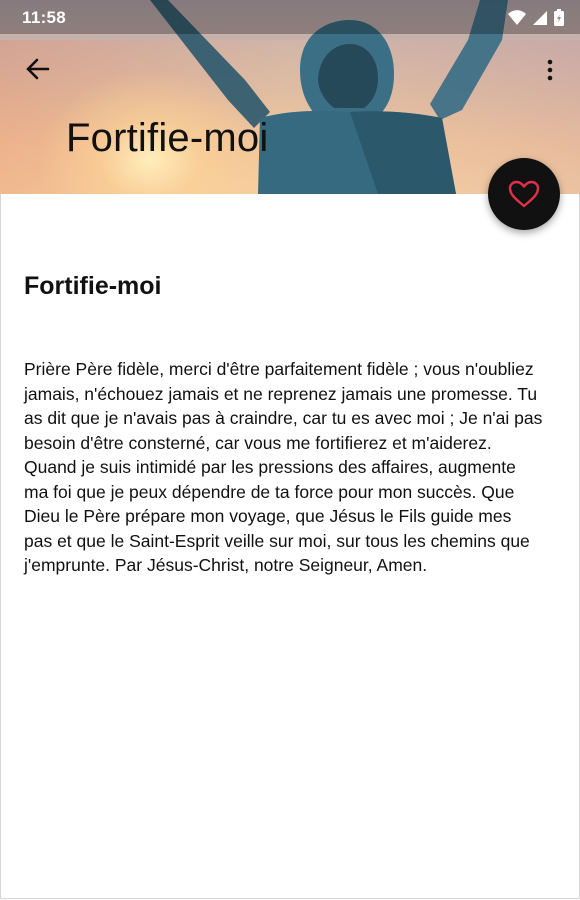  What do you see at coordinates (517, 17) in the screenshot?
I see `wifi-icon` at bounding box center [517, 17].